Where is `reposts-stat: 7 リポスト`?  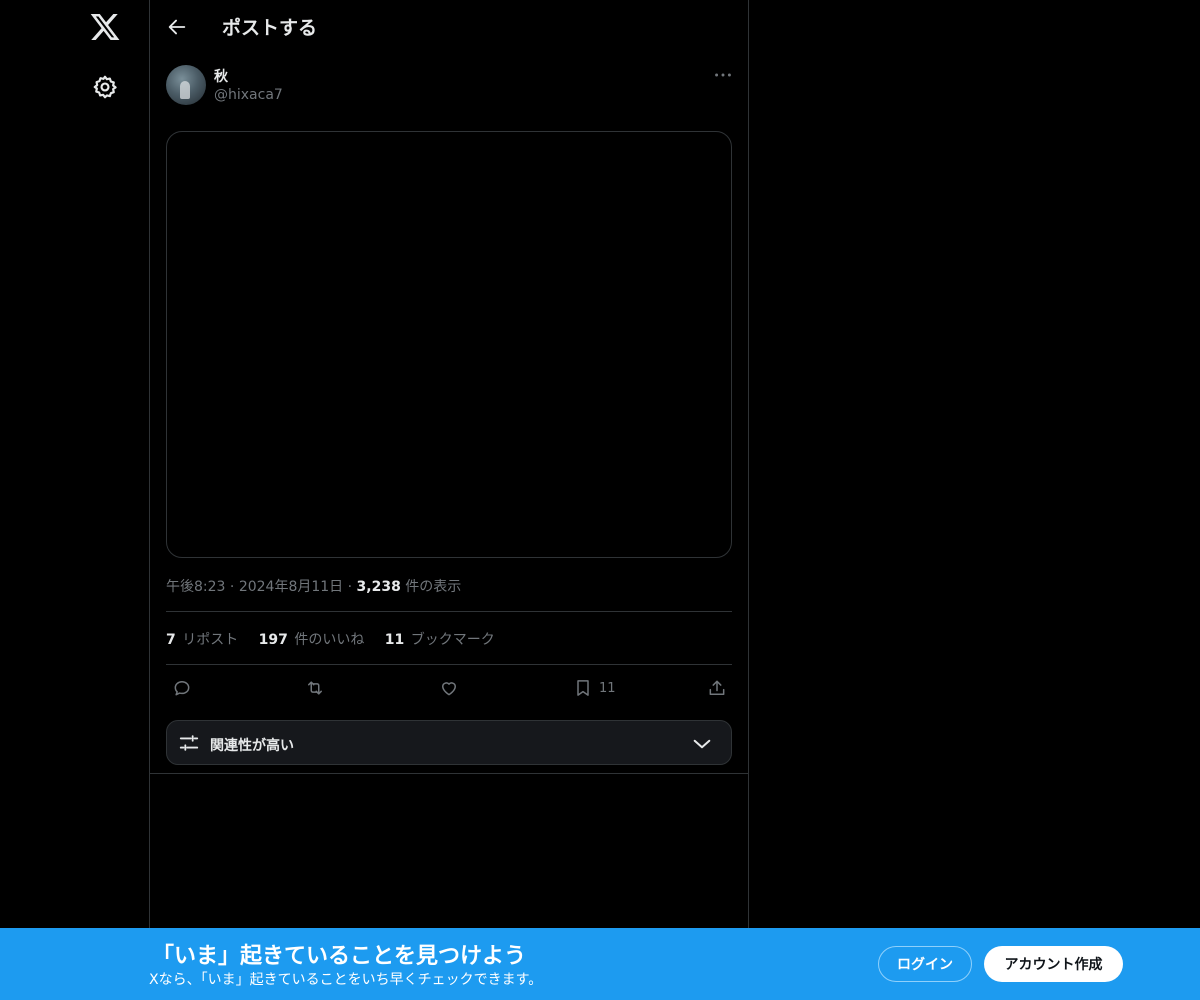 reposts-stat: 7 リポスト is located at coordinates (202, 639).